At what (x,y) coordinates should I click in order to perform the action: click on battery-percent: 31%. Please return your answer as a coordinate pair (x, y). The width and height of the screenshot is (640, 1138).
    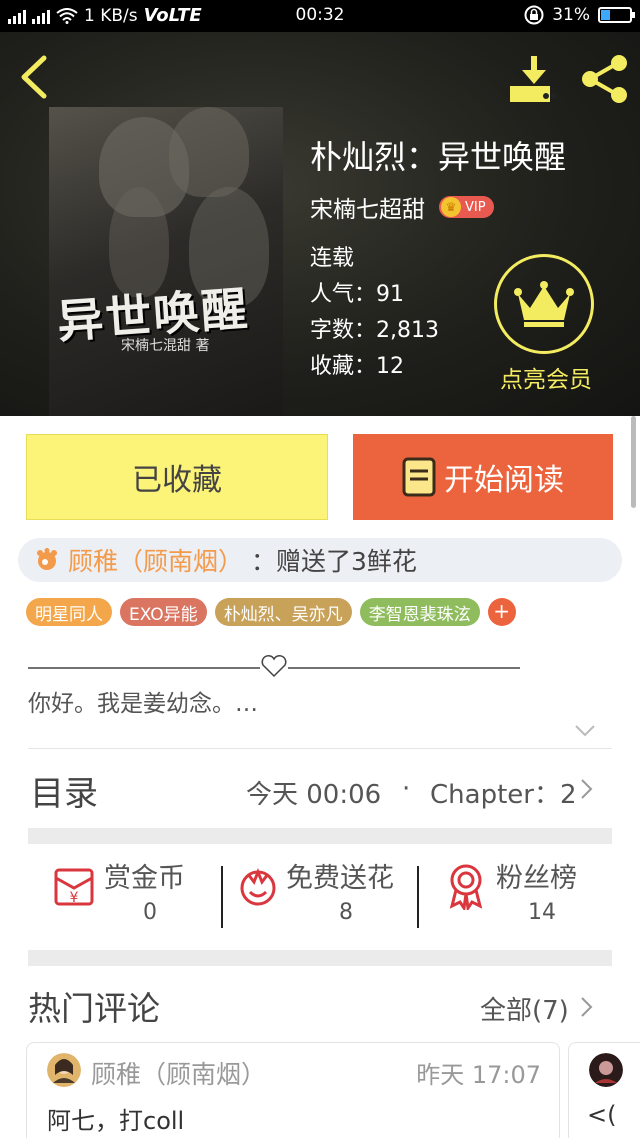
    Looking at the image, I should click on (571, 15).